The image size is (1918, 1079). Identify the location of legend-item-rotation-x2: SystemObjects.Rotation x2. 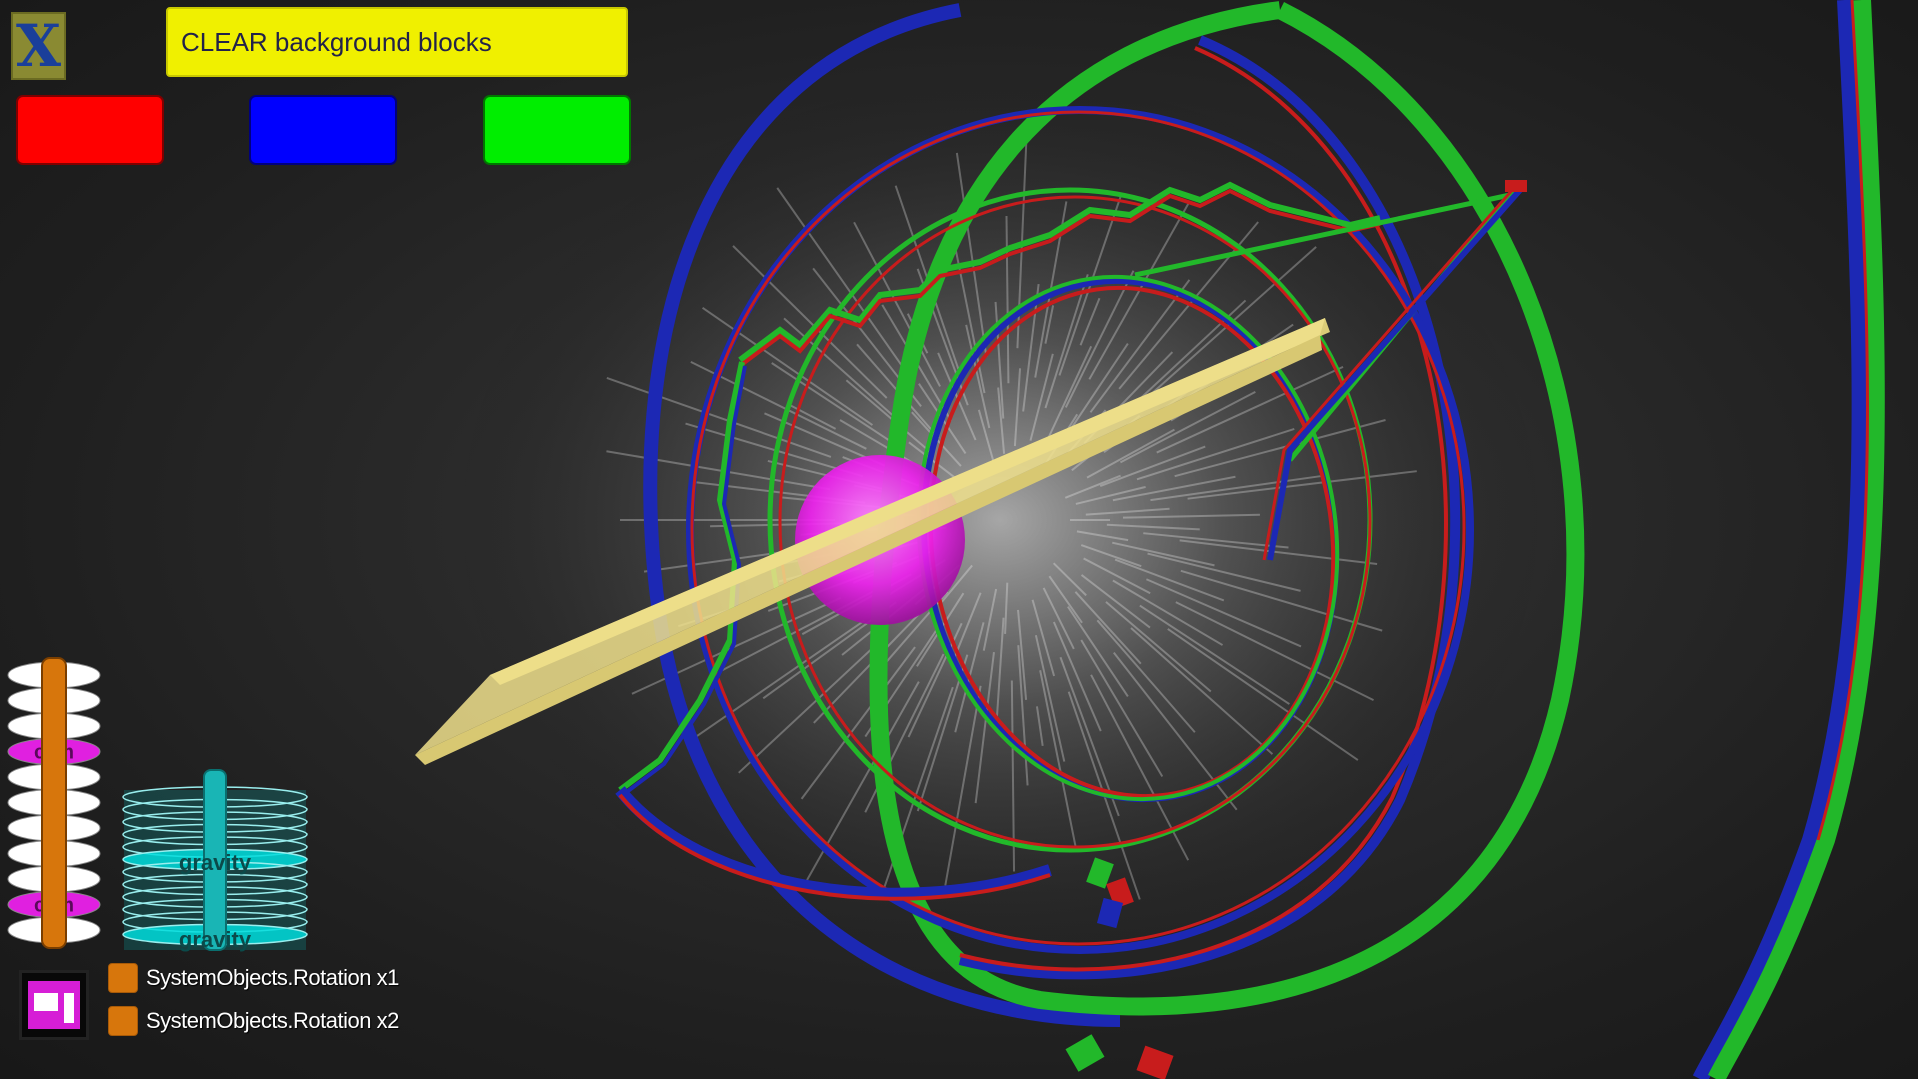
(253, 1021).